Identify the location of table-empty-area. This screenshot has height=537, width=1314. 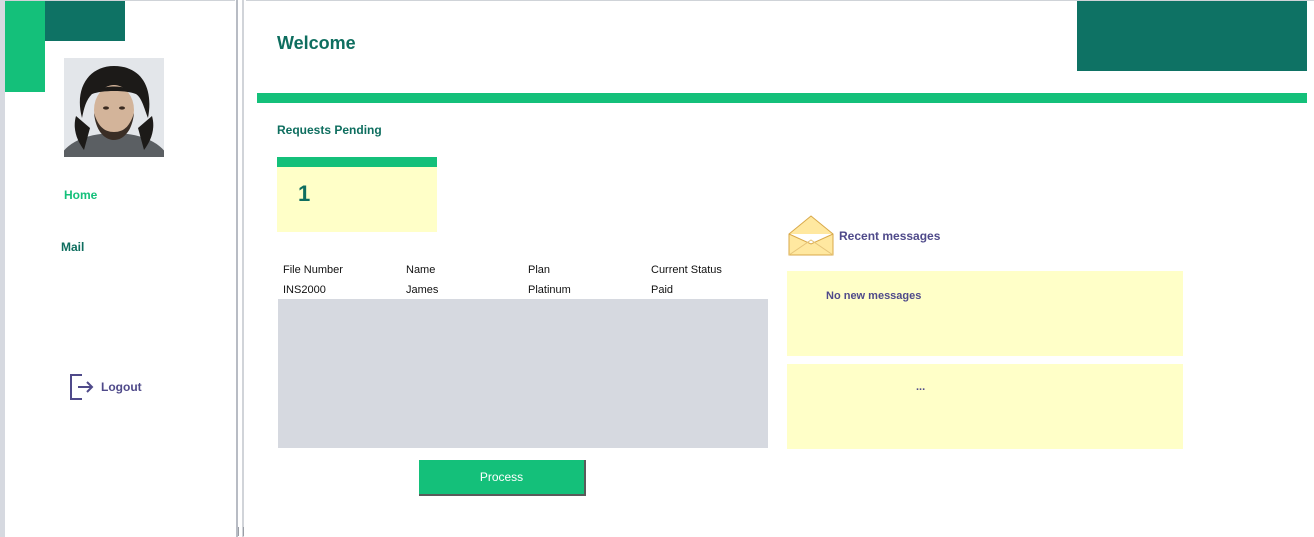
(523, 373).